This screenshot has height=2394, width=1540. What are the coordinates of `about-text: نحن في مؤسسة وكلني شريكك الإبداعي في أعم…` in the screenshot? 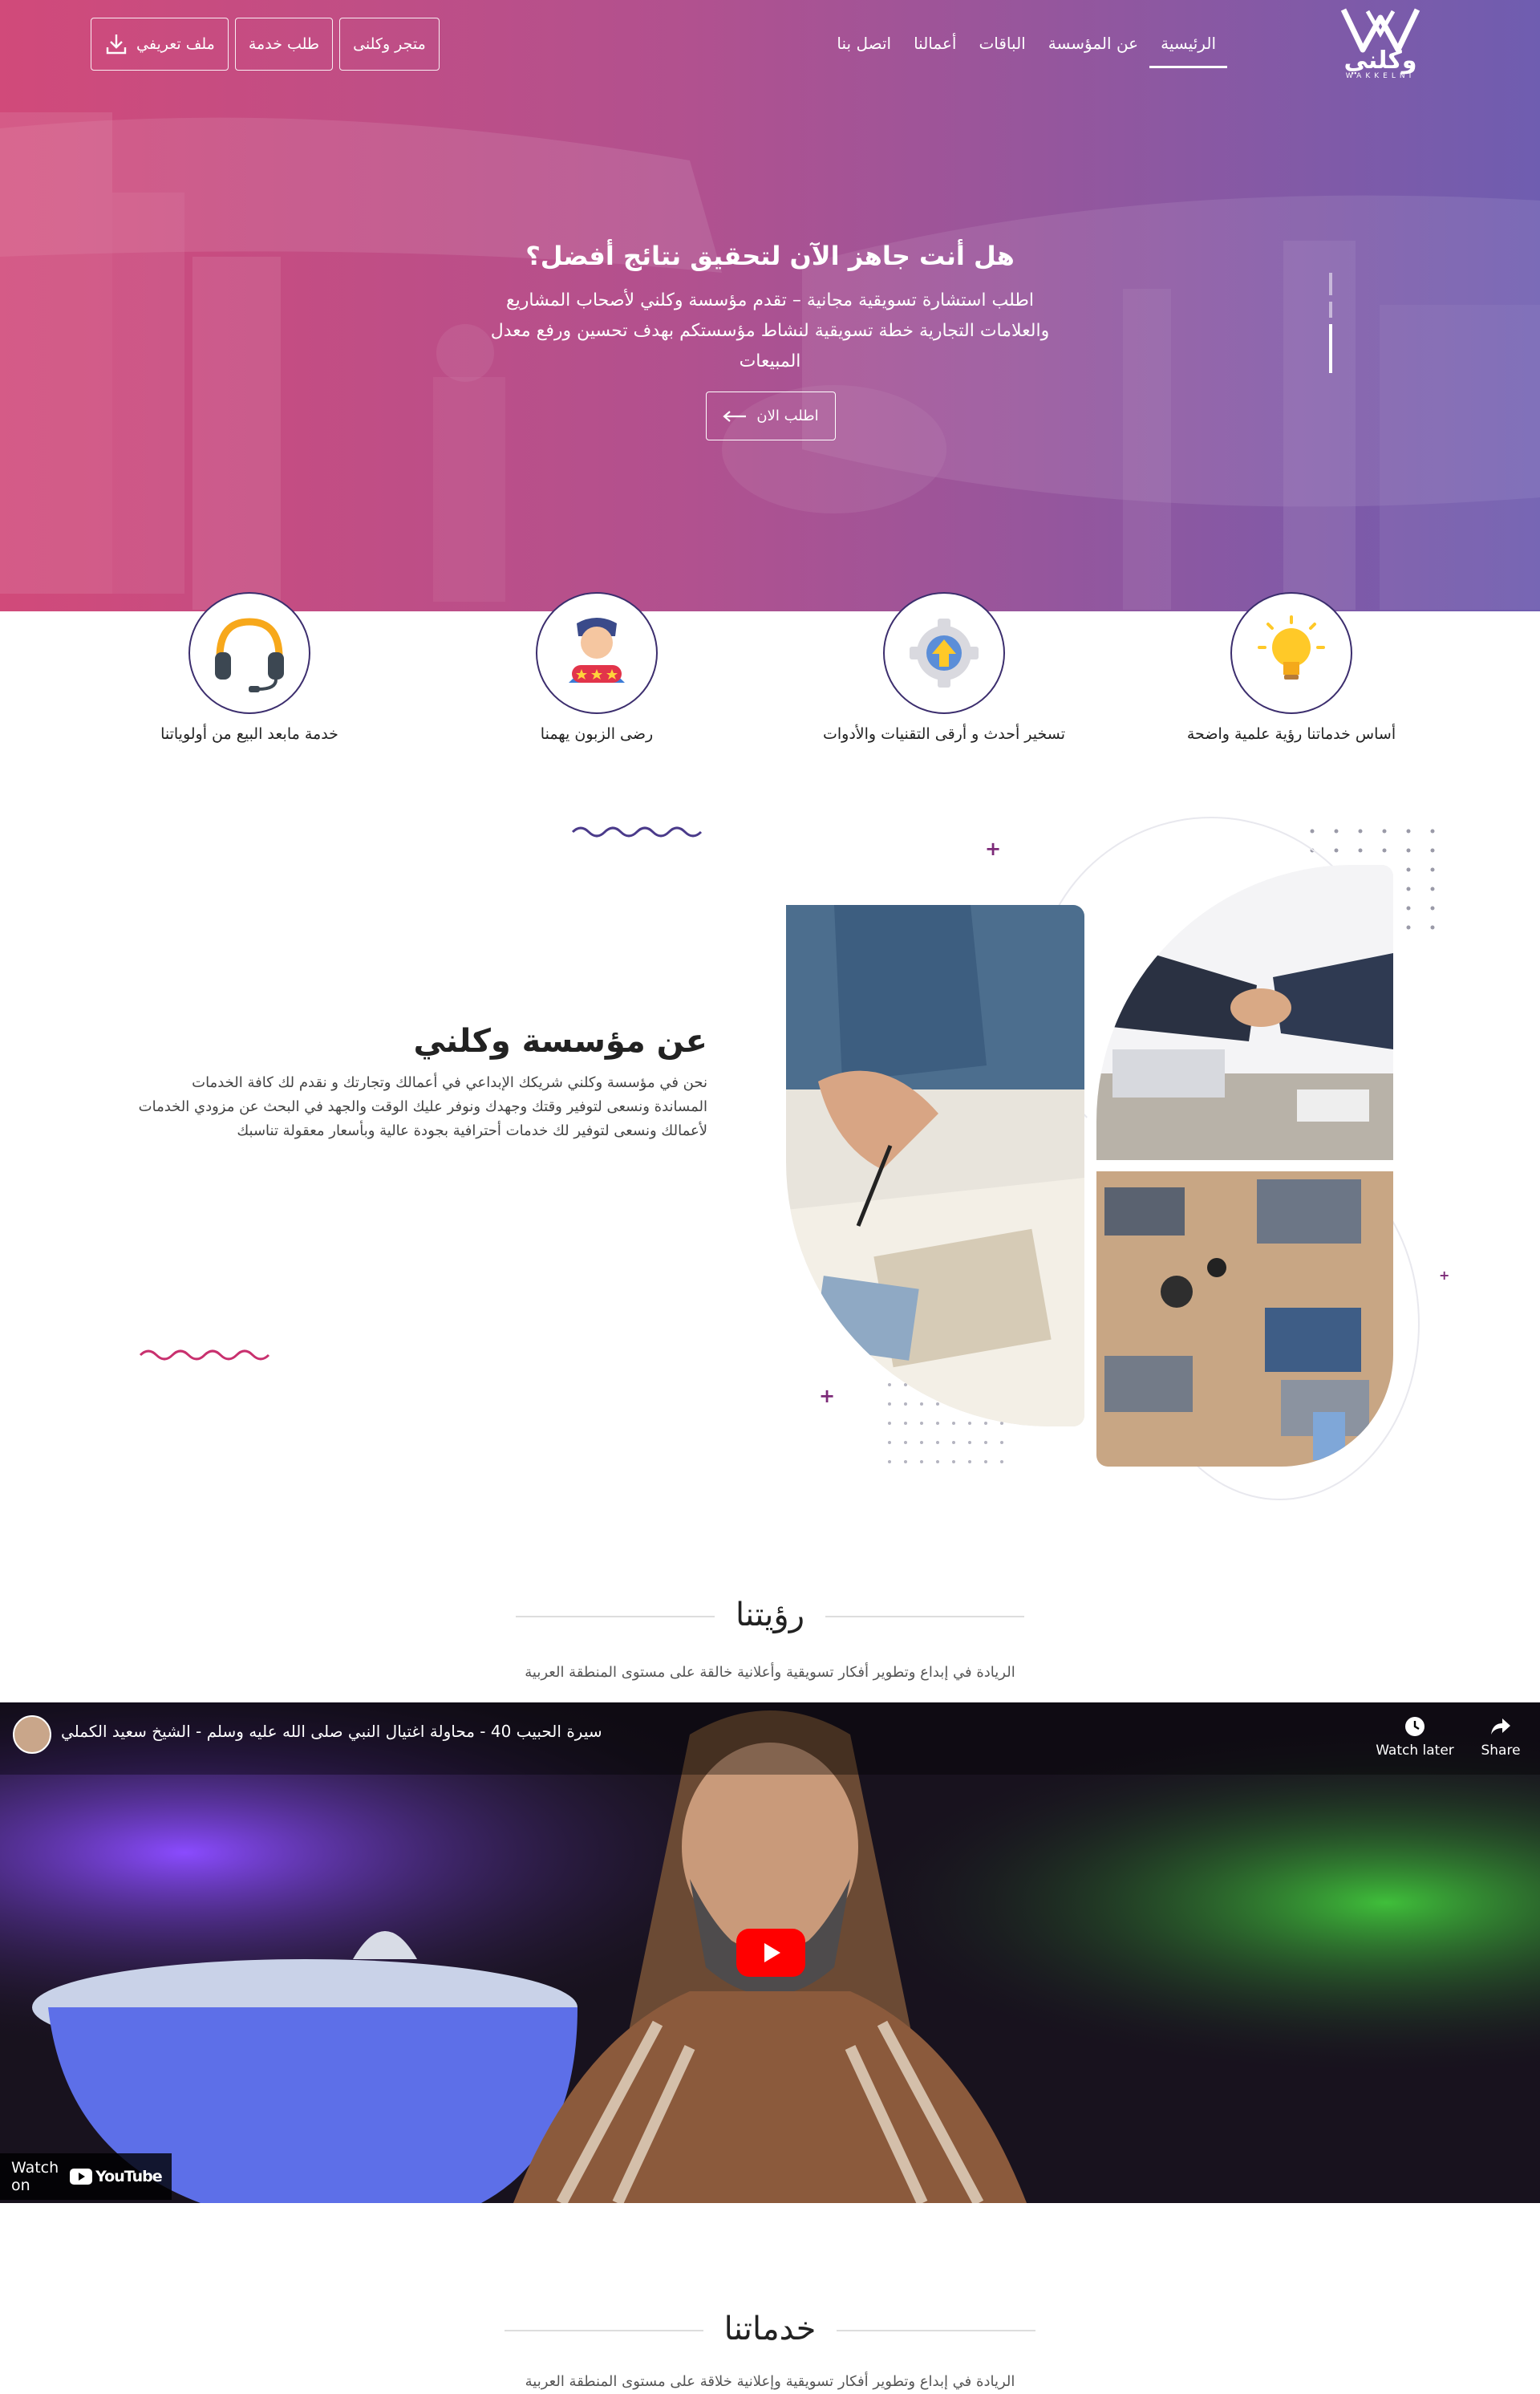 It's located at (422, 1106).